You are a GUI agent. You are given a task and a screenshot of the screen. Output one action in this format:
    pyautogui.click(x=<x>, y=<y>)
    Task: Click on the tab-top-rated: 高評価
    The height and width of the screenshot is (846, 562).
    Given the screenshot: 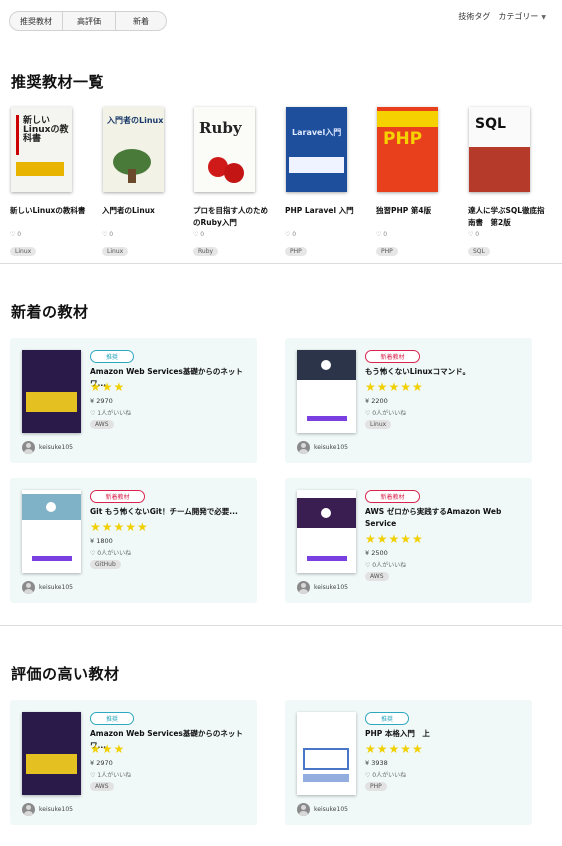 What is the action you would take?
    pyautogui.click(x=89, y=21)
    